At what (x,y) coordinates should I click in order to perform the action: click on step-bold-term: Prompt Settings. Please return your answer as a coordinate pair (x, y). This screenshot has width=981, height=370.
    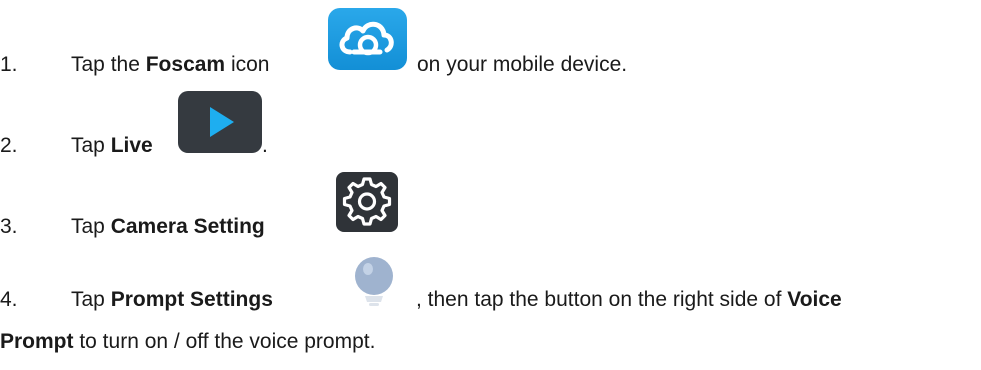
    Looking at the image, I should click on (191, 299).